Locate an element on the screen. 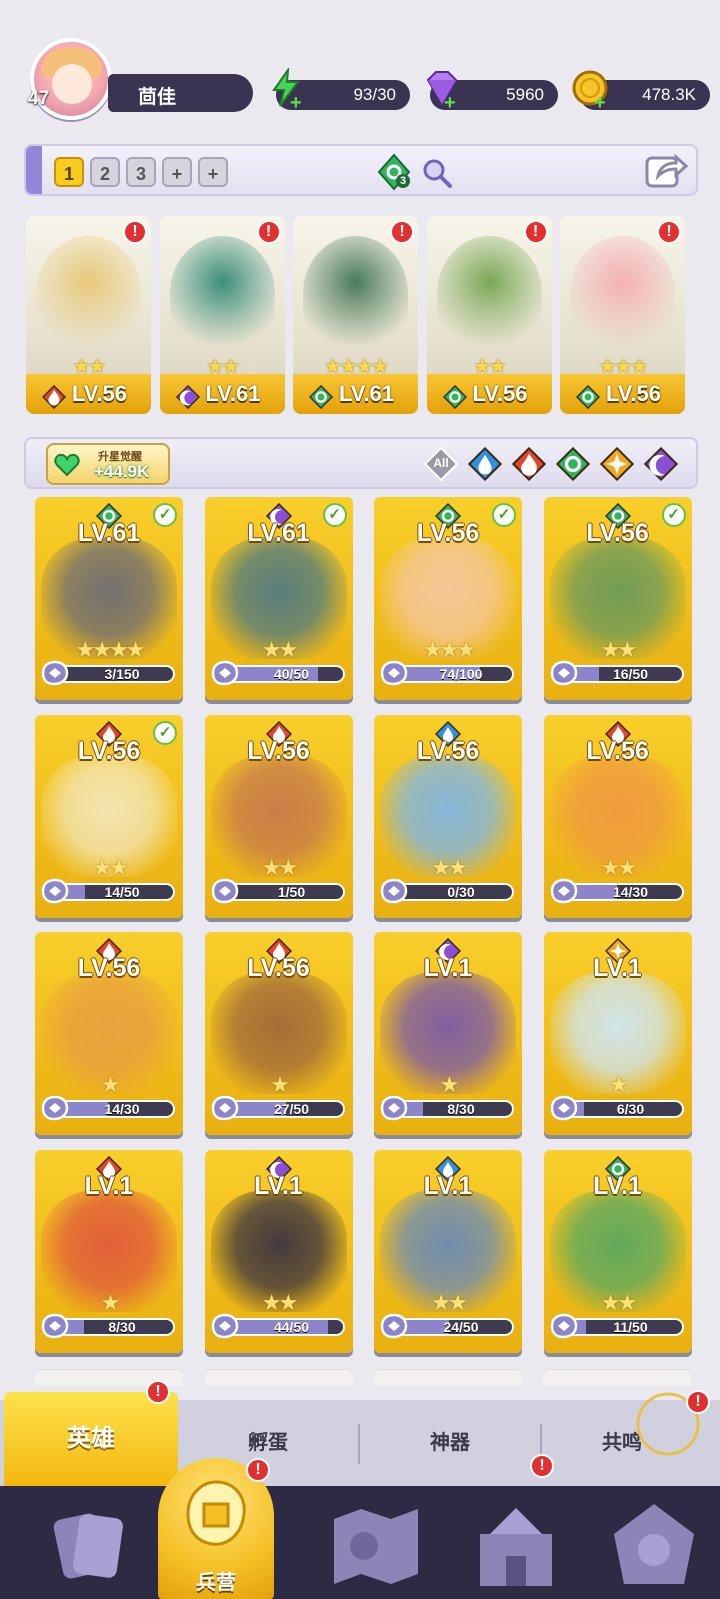 This screenshot has height=1599, width=720. filter-wind is located at coordinates (573, 464).